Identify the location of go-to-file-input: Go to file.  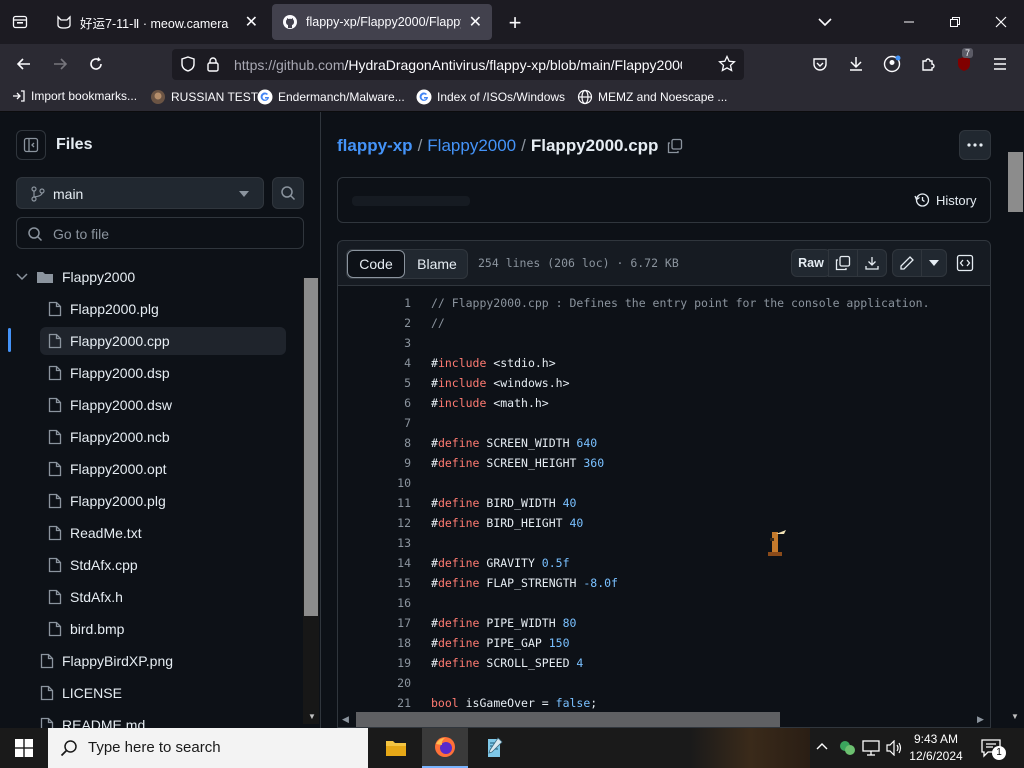
(160, 233).